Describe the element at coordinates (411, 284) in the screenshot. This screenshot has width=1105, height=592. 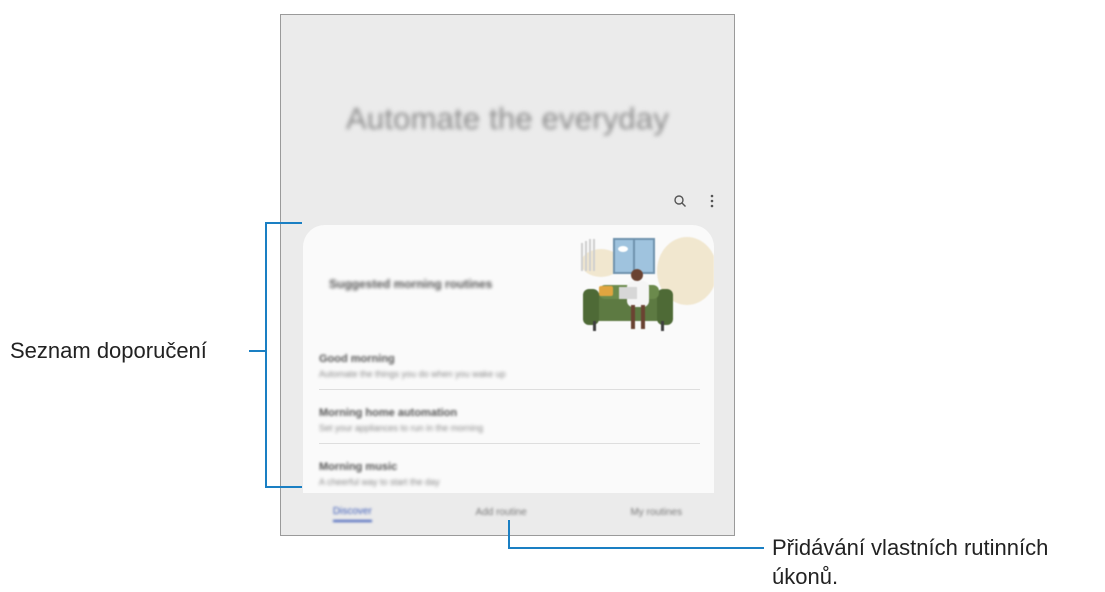
I see `card-title: Suggested morning routines` at that location.